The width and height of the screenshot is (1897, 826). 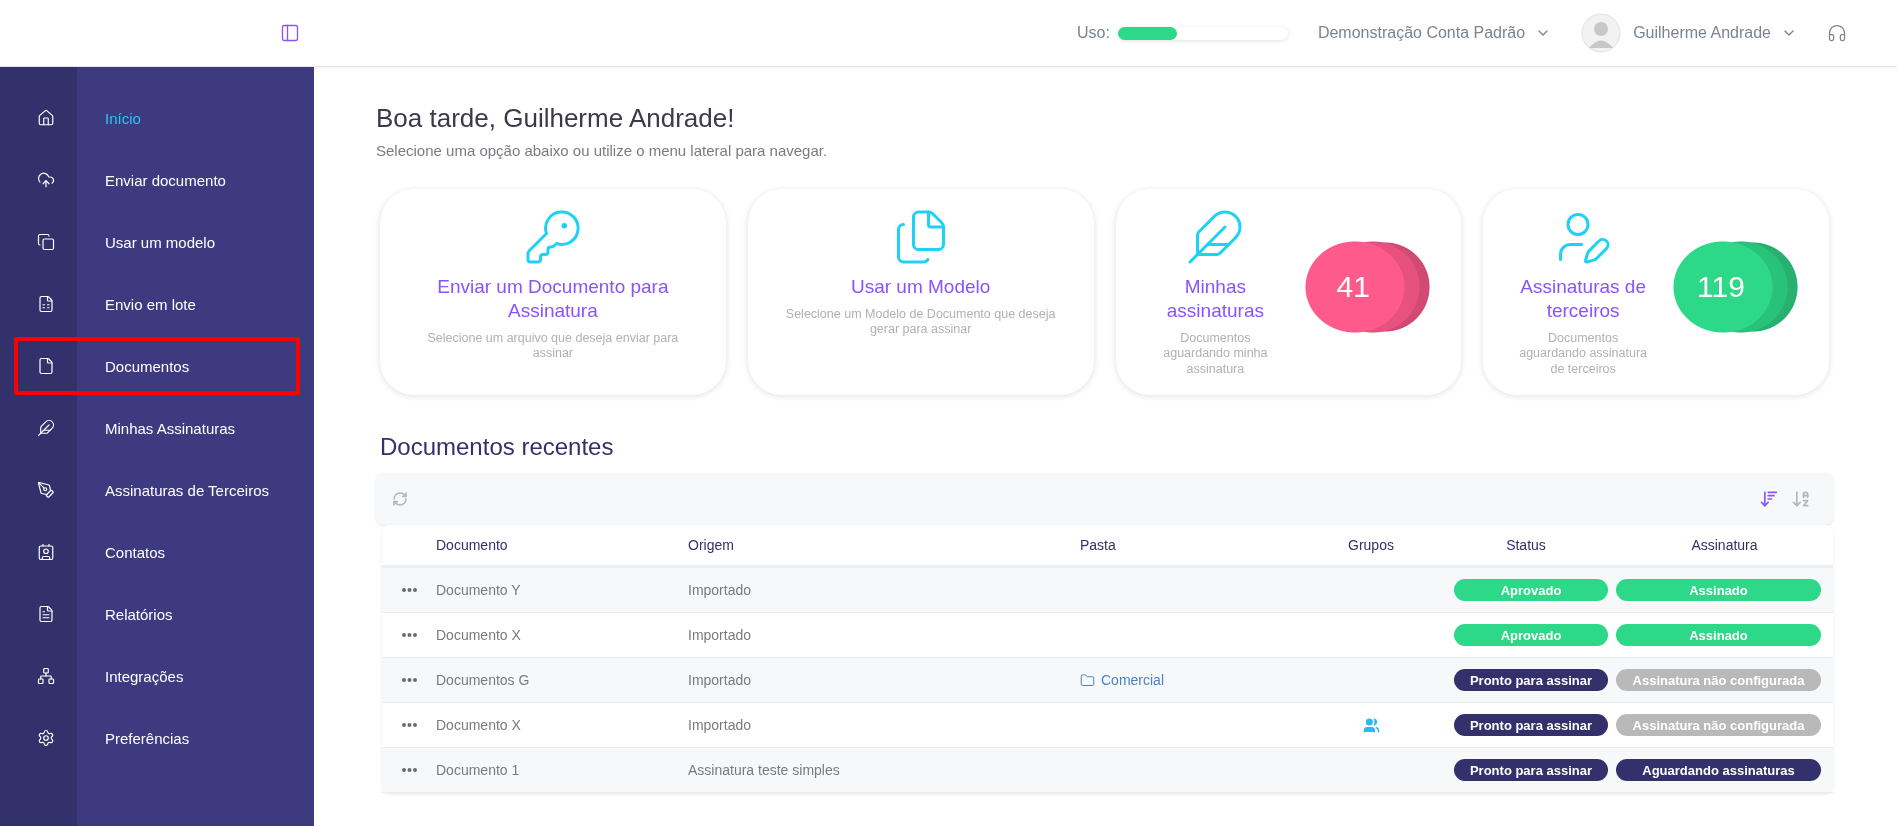 What do you see at coordinates (479, 590) in the screenshot?
I see `table-cell-text: Documento Y` at bounding box center [479, 590].